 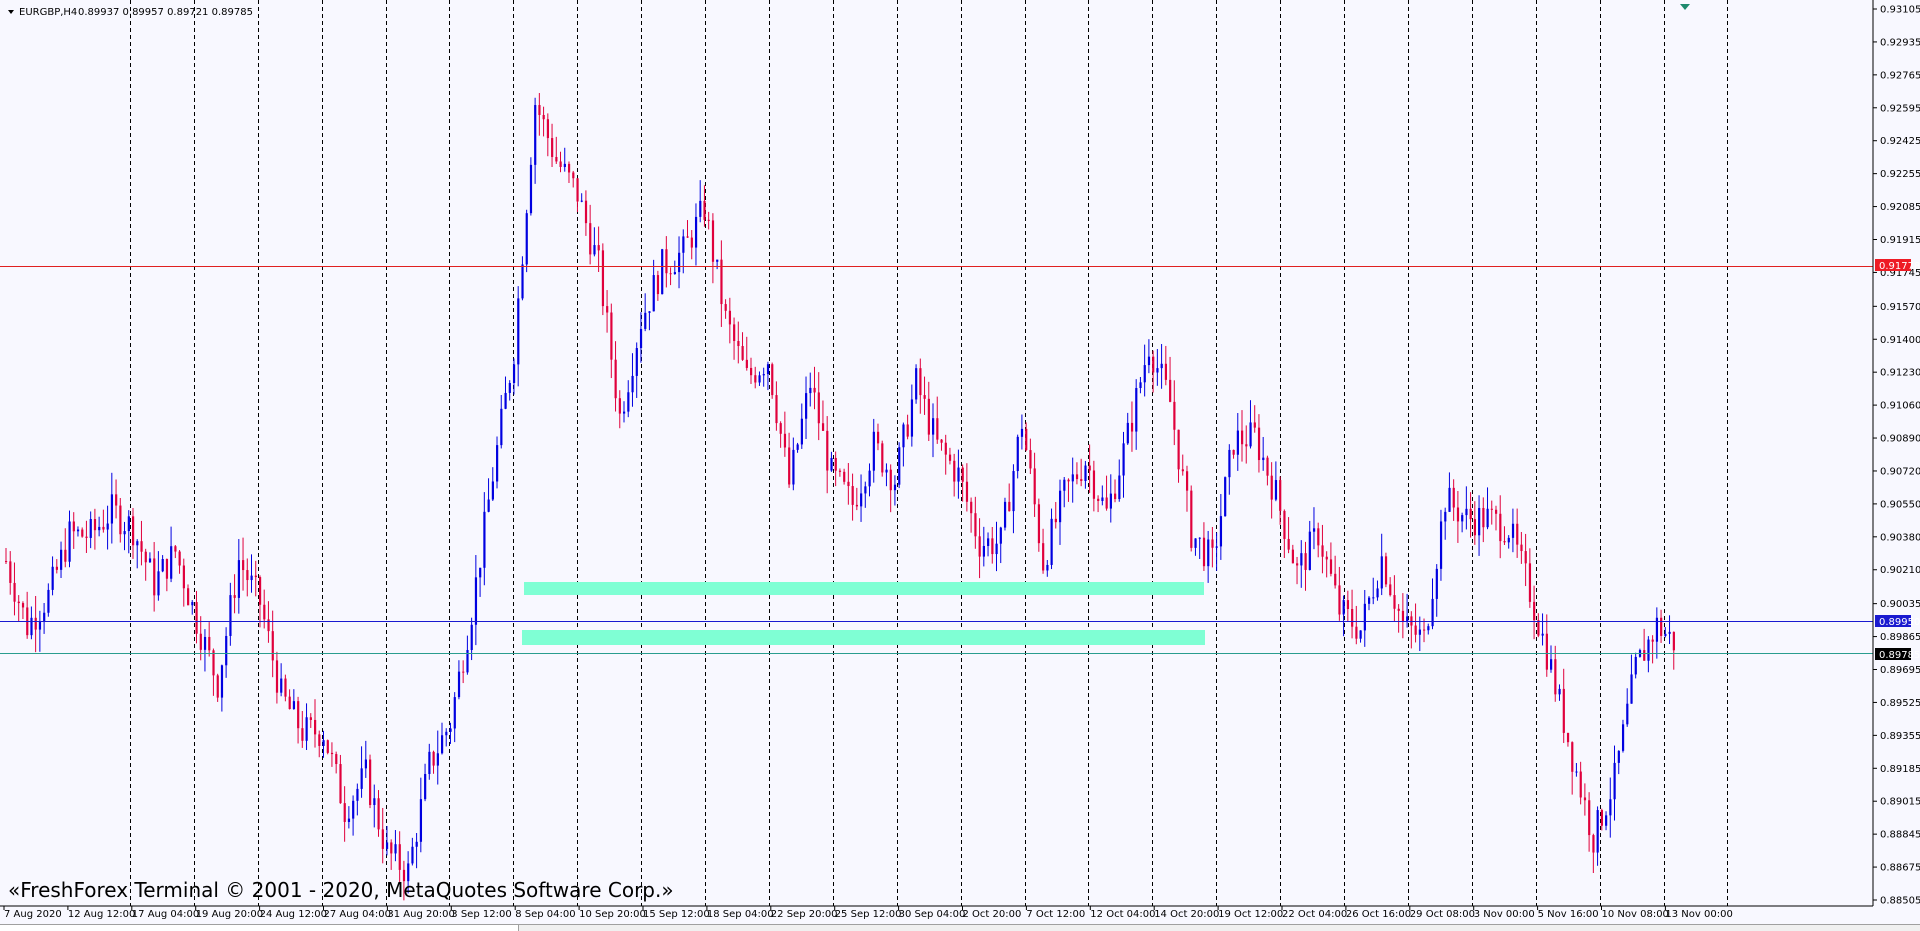 I want to click on price-label: 0.90035, so click(x=1900, y=604).